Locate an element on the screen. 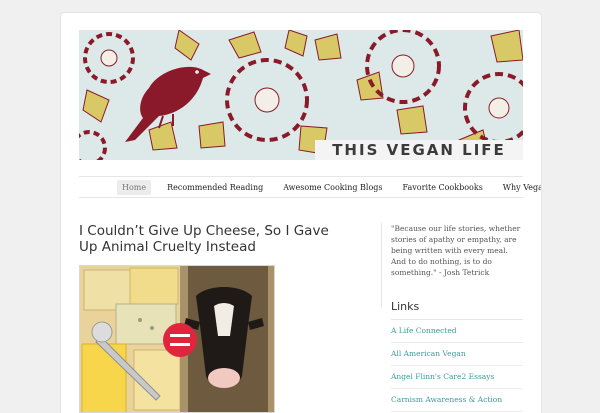  list-item: A Life Connected is located at coordinates (457, 331).